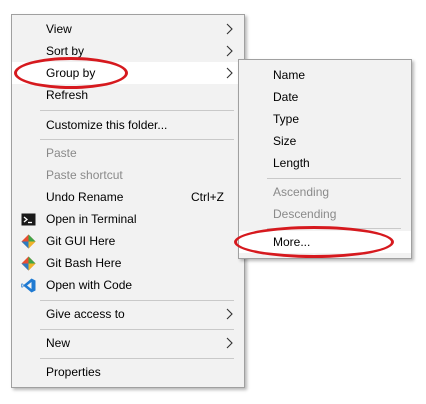 The image size is (426, 404). What do you see at coordinates (128, 372) in the screenshot?
I see `menu-item-properties: Properties` at bounding box center [128, 372].